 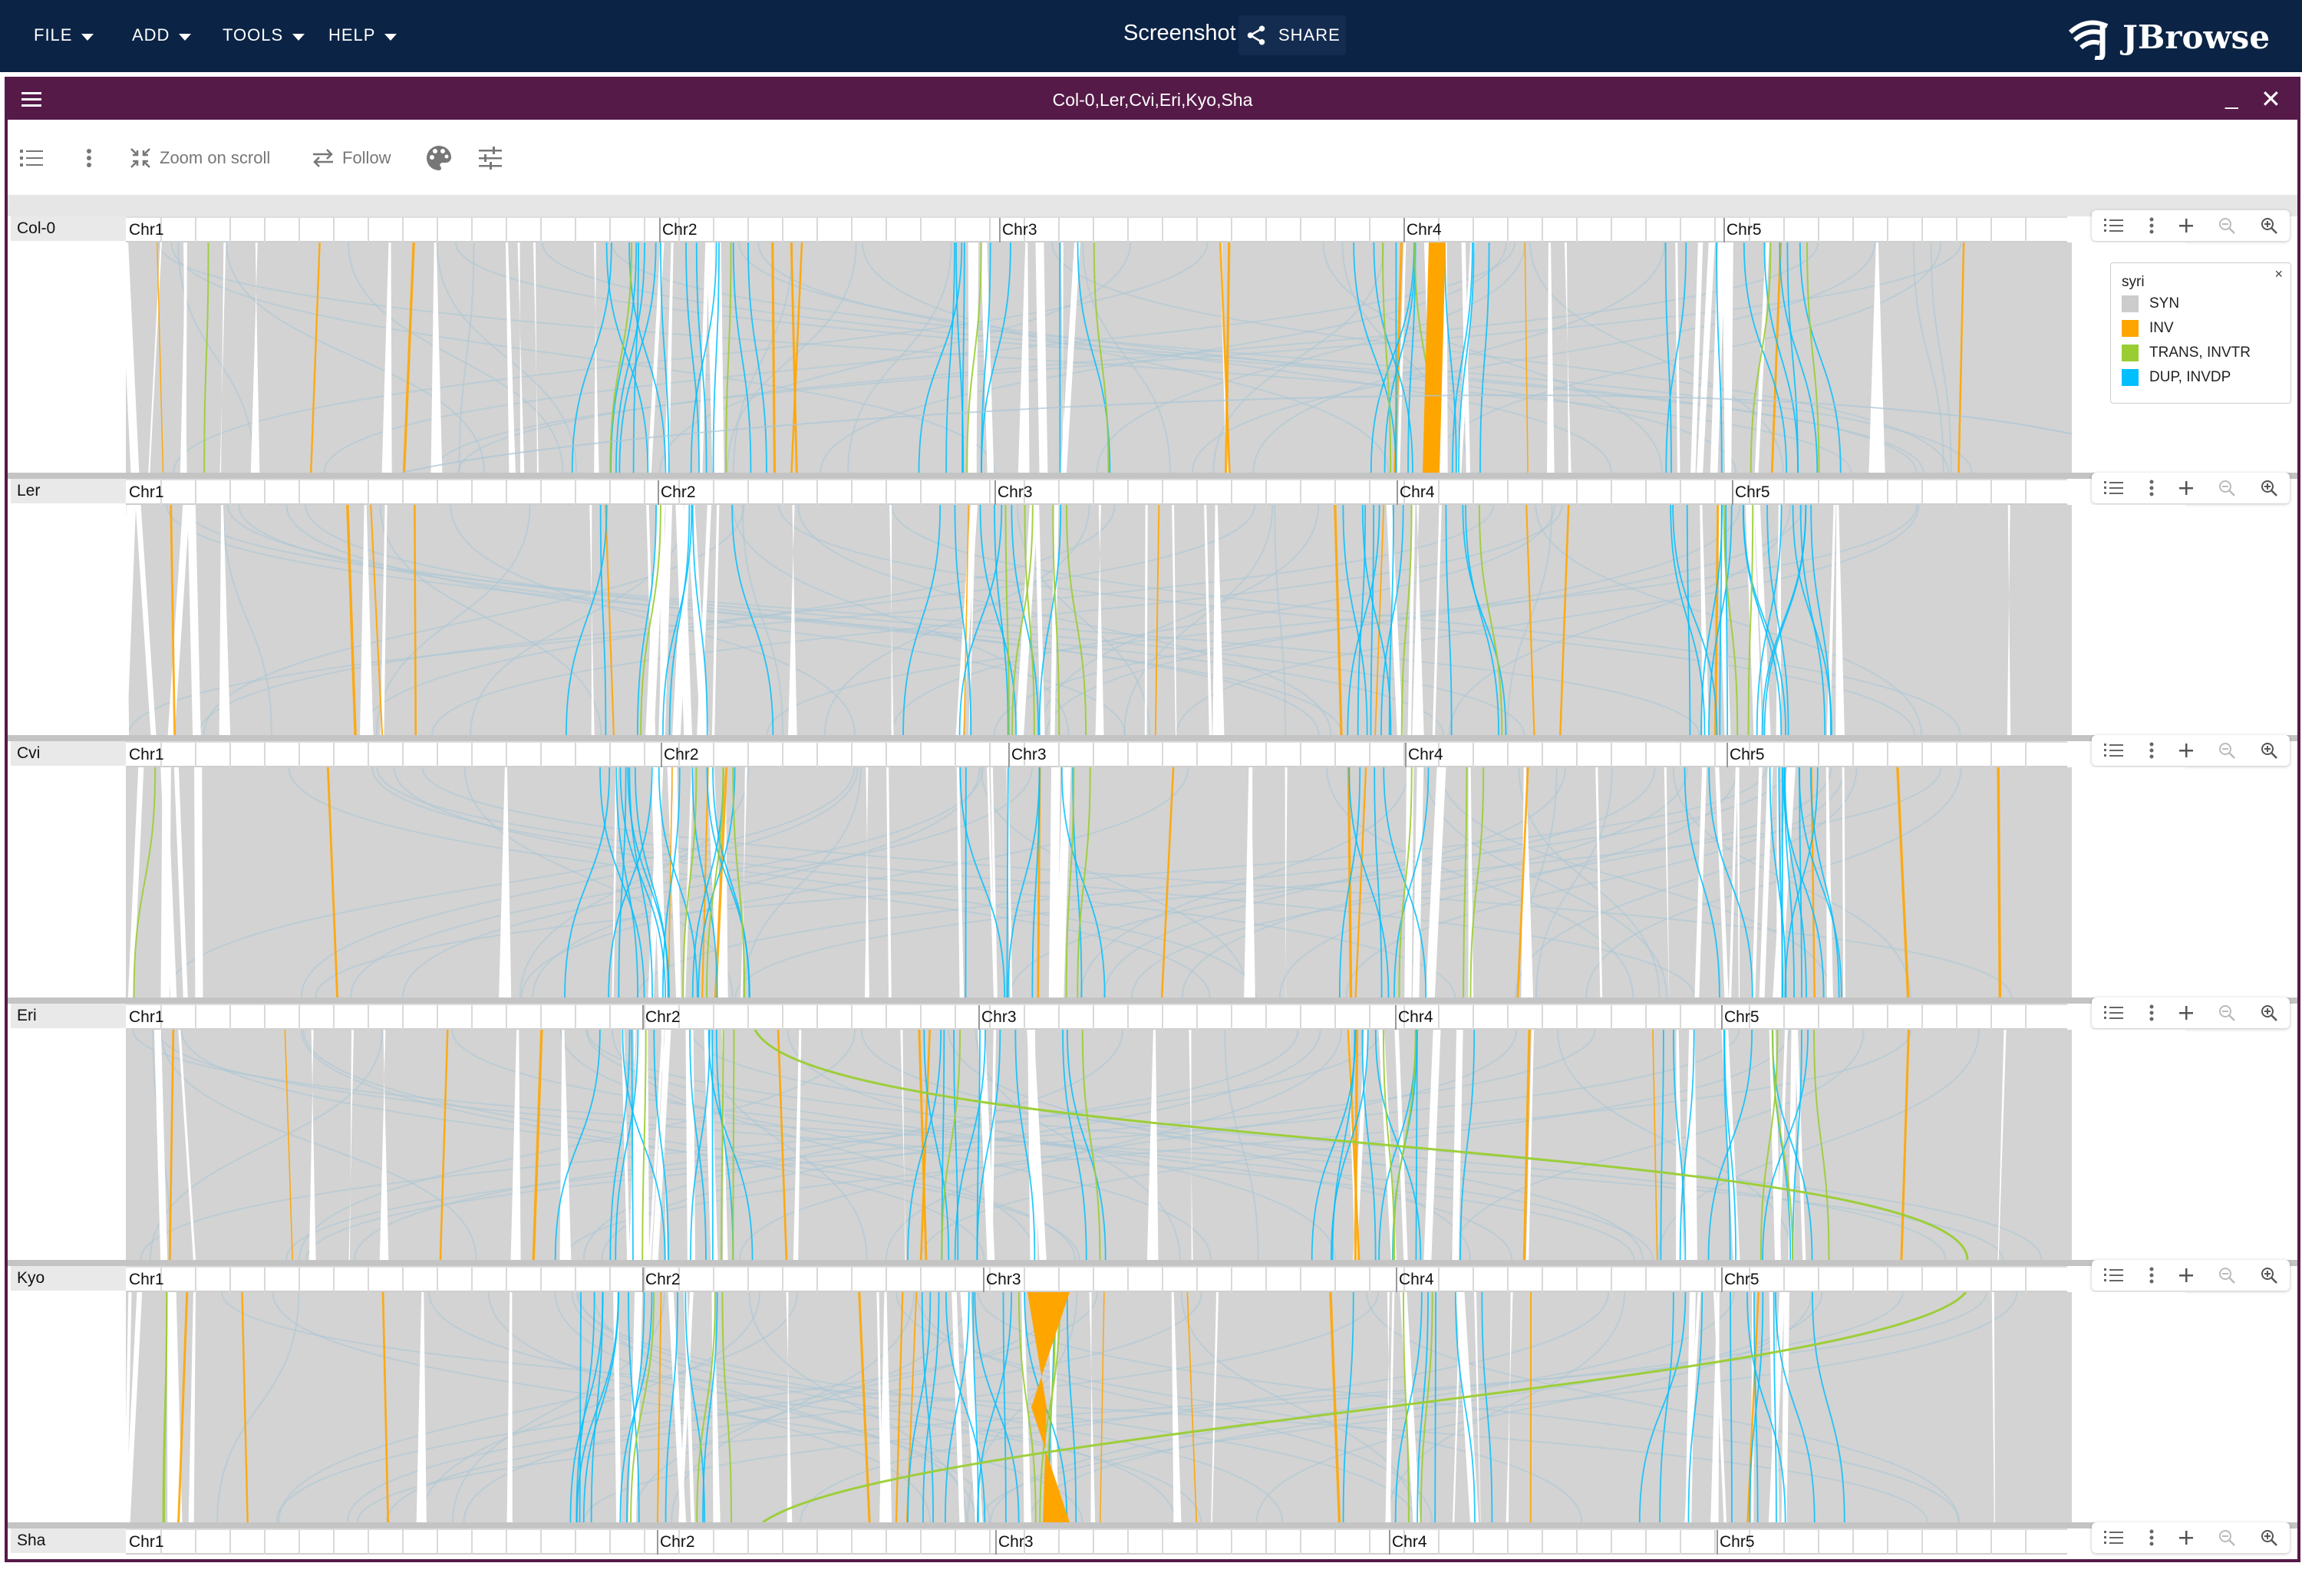 What do you see at coordinates (2278, 274) in the screenshot?
I see `legend-close-icon: ×` at bounding box center [2278, 274].